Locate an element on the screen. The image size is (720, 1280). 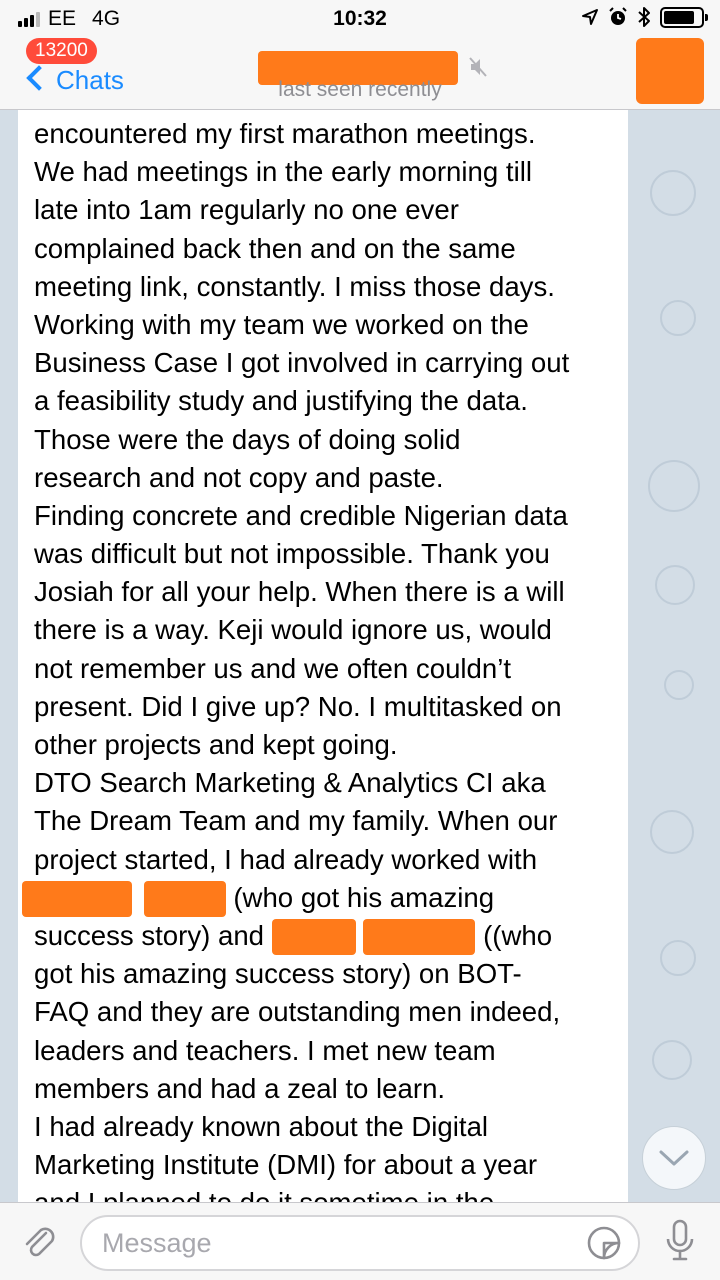
scroll-down-button is located at coordinates (674, 1158).